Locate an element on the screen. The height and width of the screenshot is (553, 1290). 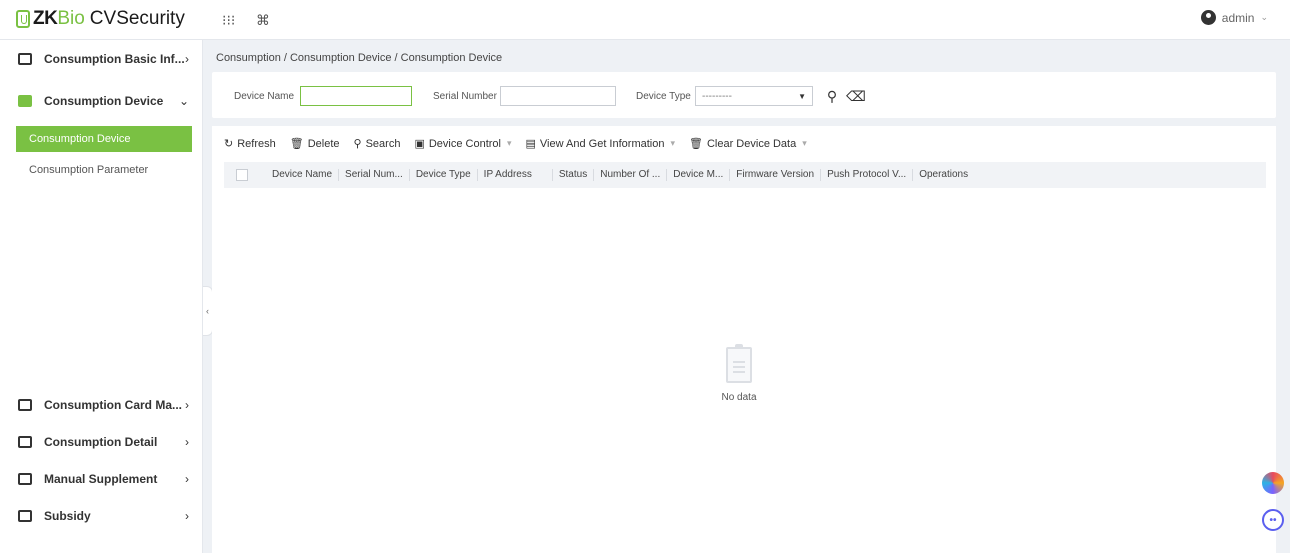
refresh-icon: ↻ is located at coordinates (229, 144).